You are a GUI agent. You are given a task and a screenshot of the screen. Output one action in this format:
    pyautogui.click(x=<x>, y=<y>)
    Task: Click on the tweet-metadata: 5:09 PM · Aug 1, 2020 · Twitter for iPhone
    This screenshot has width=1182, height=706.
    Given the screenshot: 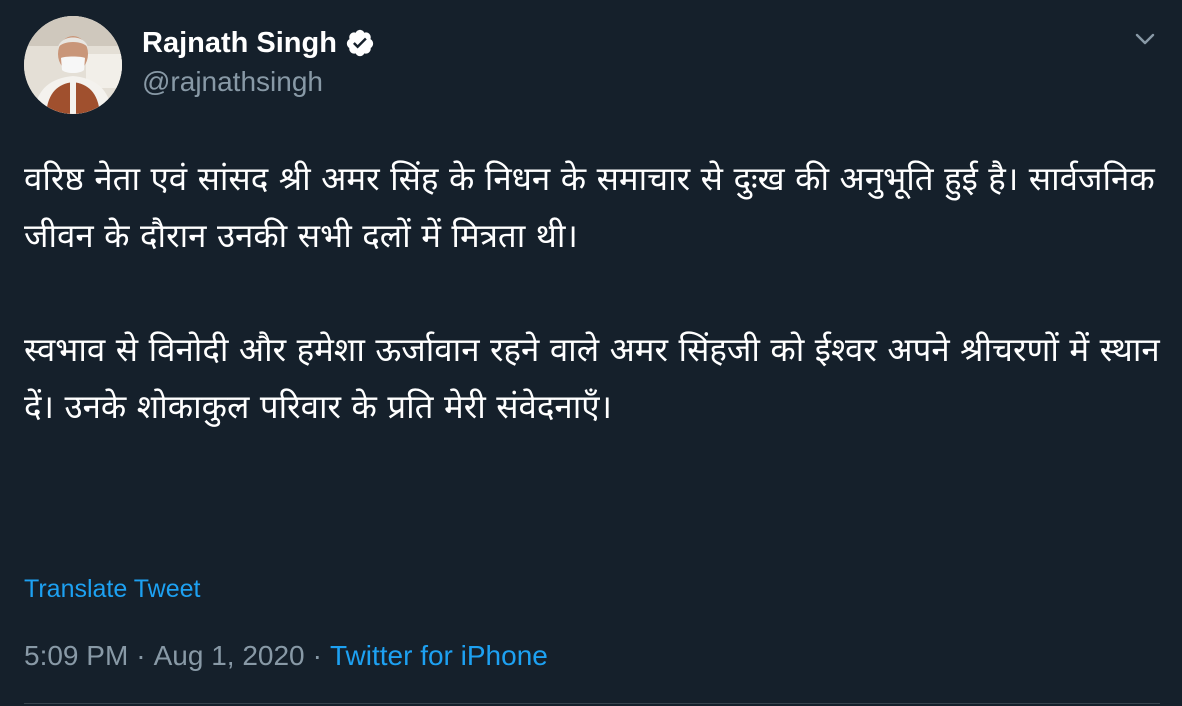 What is the action you would take?
    pyautogui.click(x=286, y=656)
    